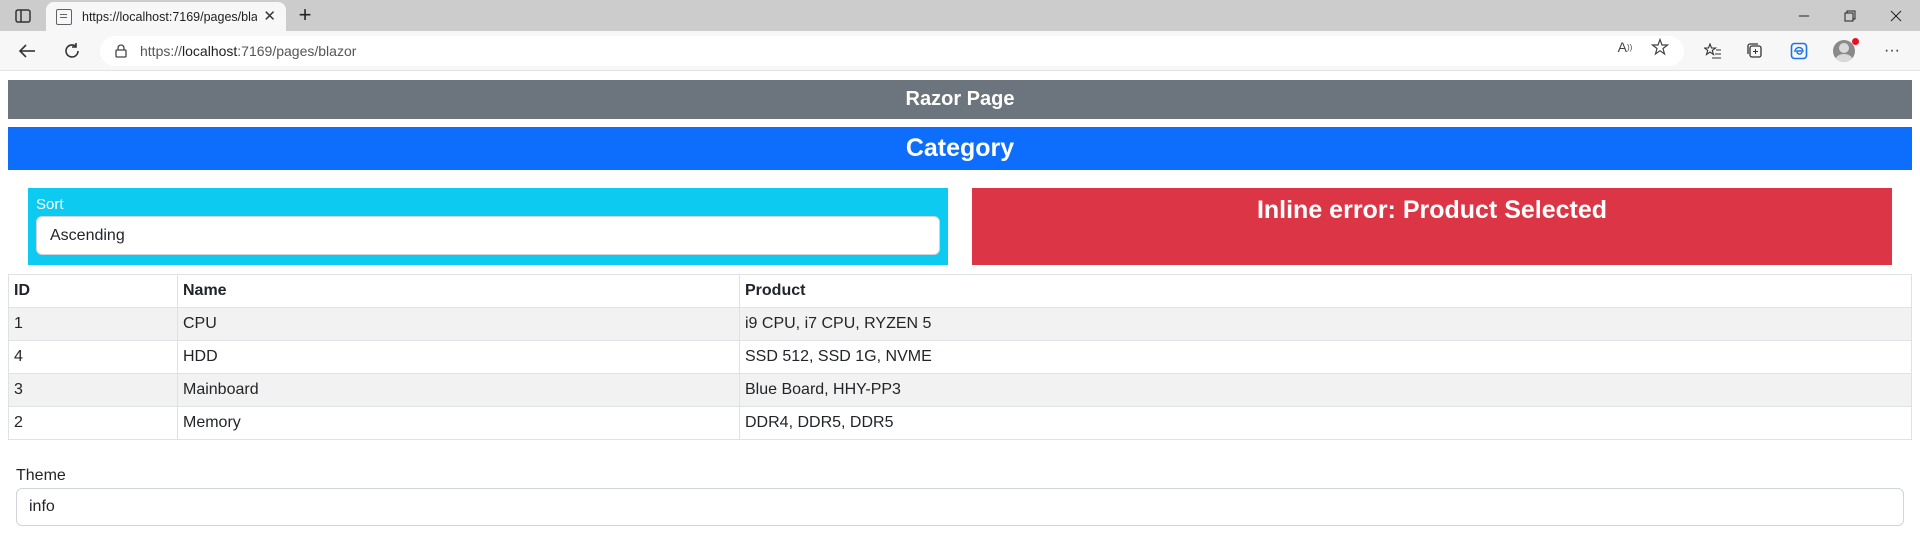 The width and height of the screenshot is (1920, 555). I want to click on back-arrow-icon, so click(27, 51).